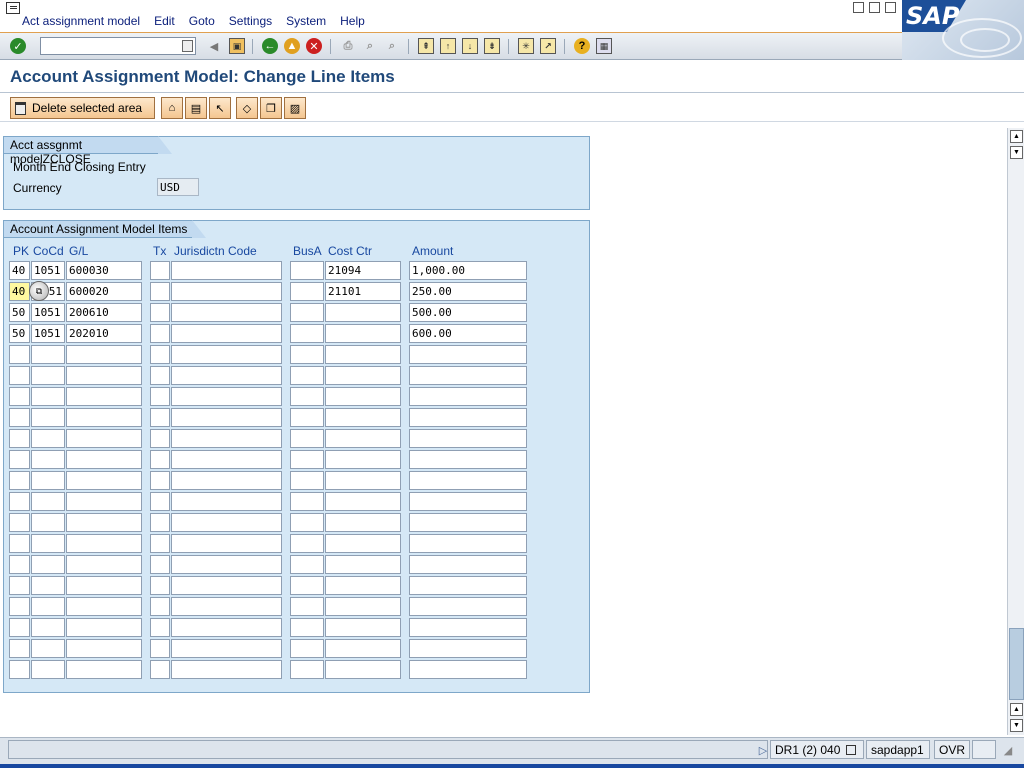 This screenshot has width=1024, height=768. What do you see at coordinates (104, 312) in the screenshot?
I see `gl-cell: 200610` at bounding box center [104, 312].